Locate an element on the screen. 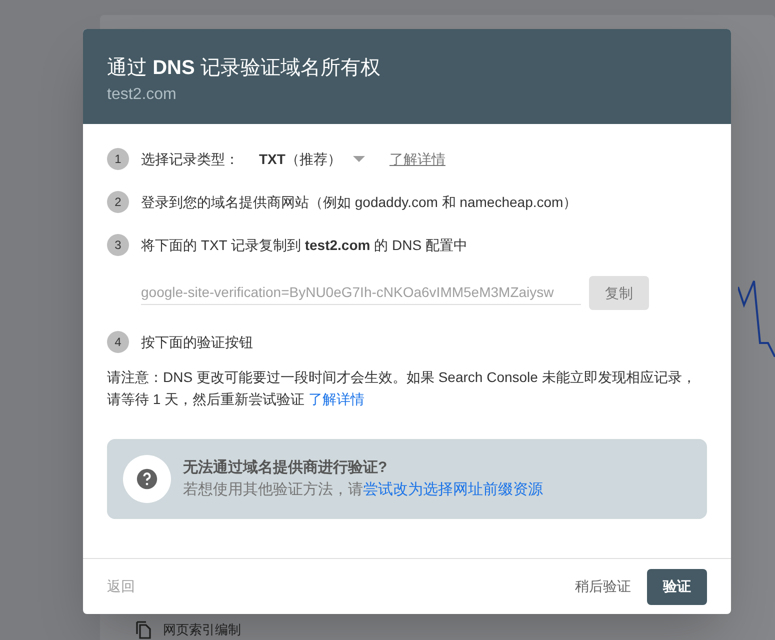  verify-button: 验证 is located at coordinates (677, 586).